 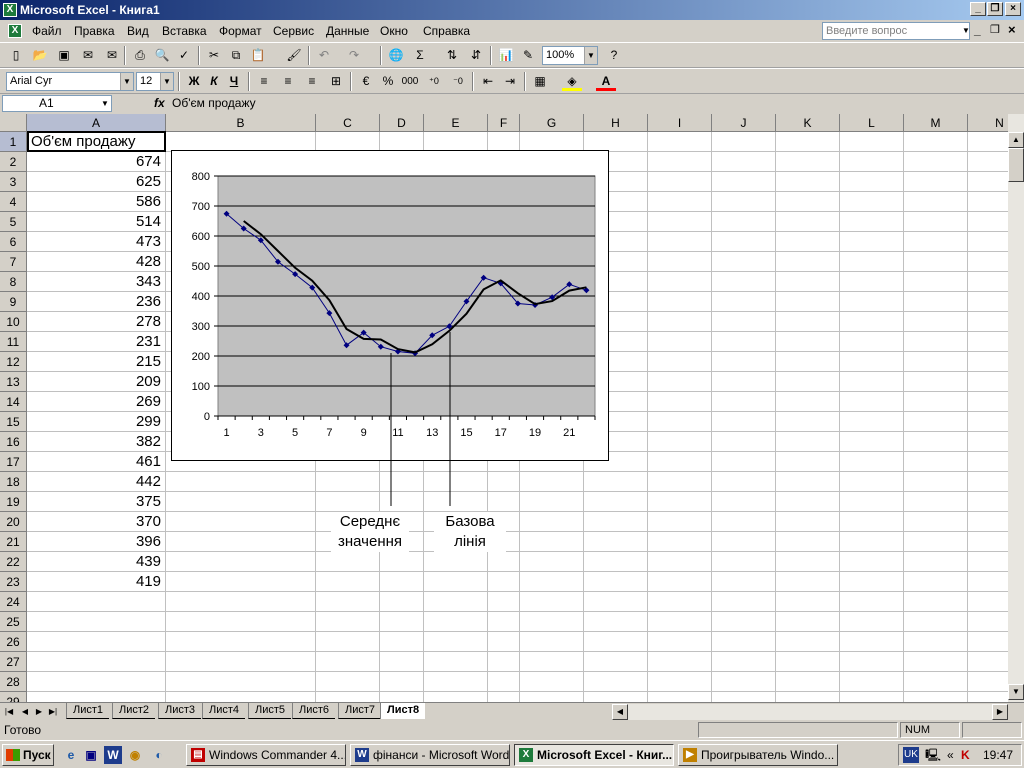 What do you see at coordinates (430, 755) in the screenshot?
I see `taskbar-button: W фінанси - Microsoft Word` at bounding box center [430, 755].